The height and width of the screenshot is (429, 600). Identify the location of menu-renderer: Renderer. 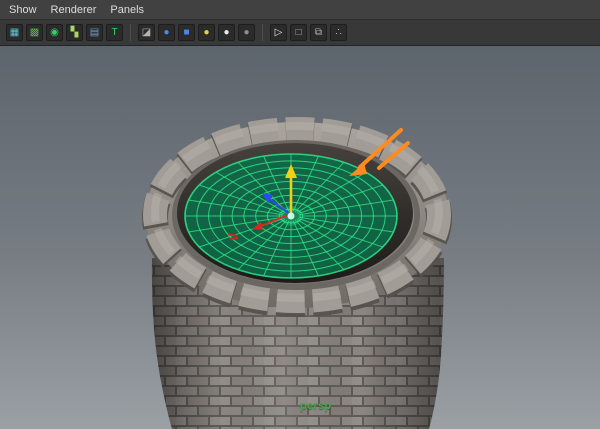
(74, 10).